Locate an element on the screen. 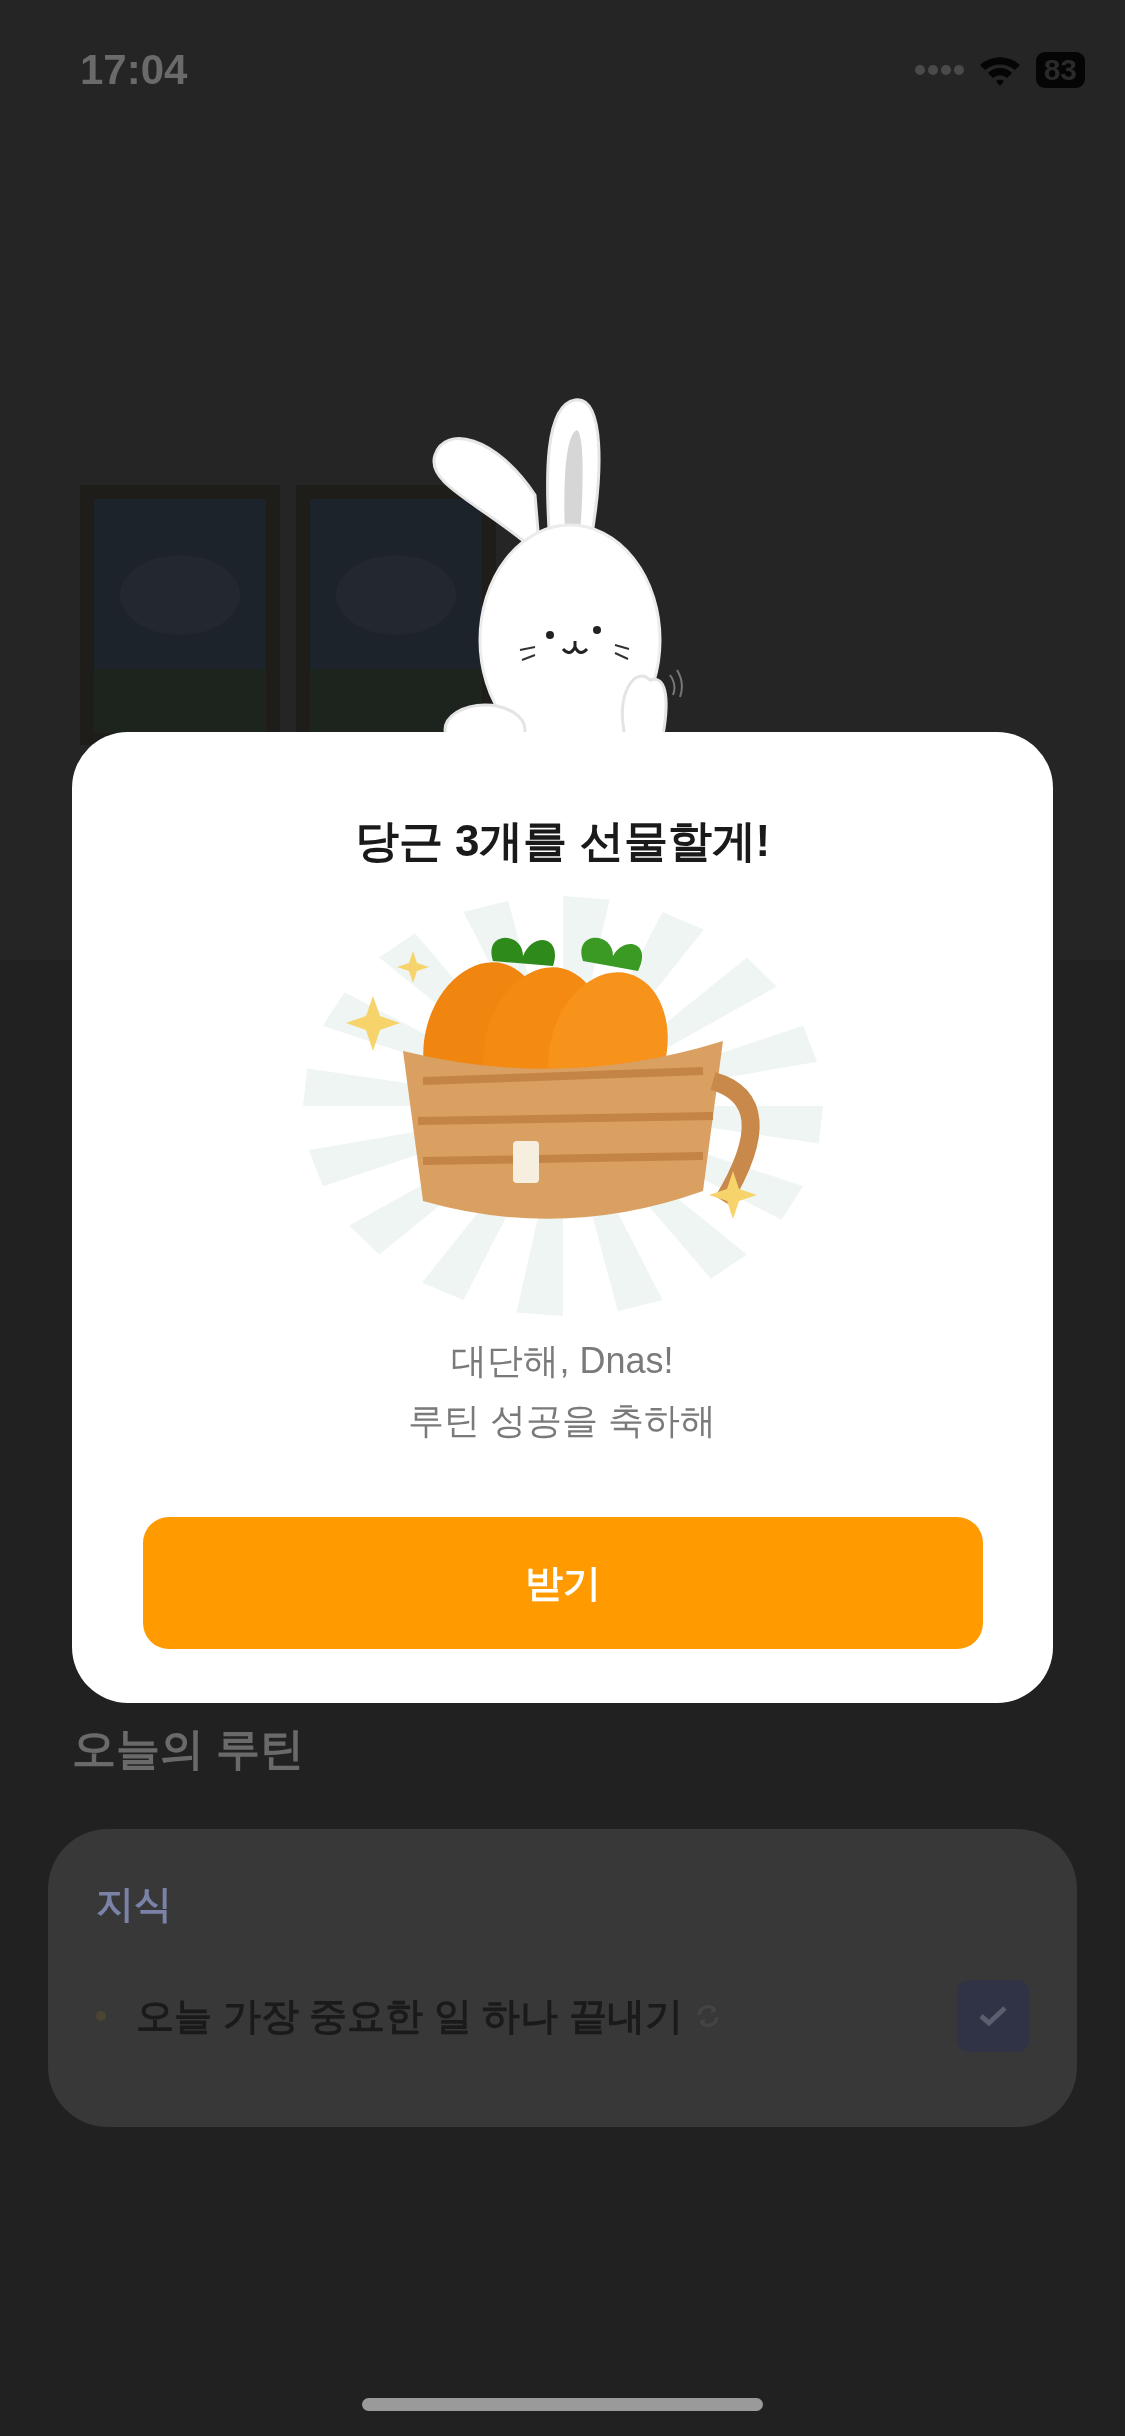 The image size is (1125, 2436). signal-icon is located at coordinates (938, 70).